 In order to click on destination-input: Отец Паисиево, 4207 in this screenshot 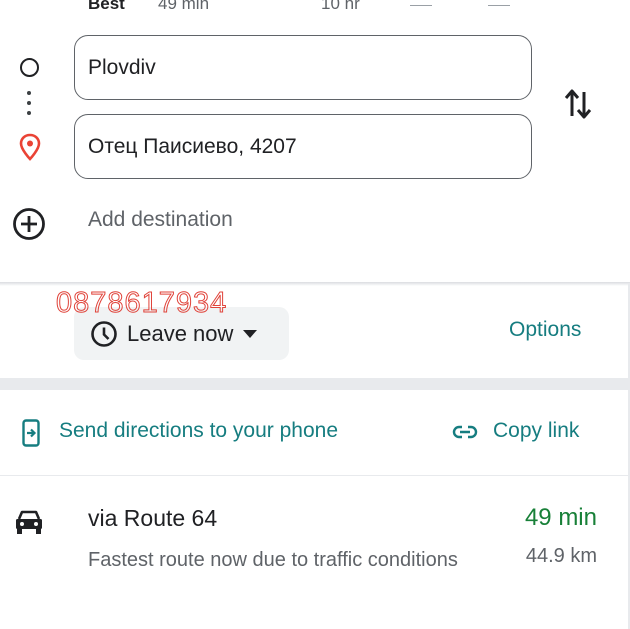, I will do `click(303, 146)`.